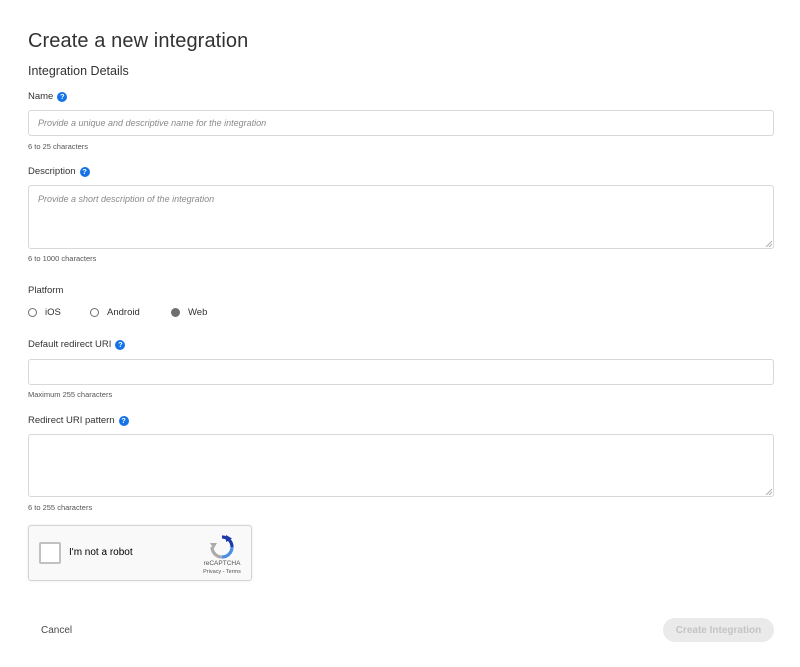 This screenshot has height=667, width=800. Describe the element at coordinates (718, 630) in the screenshot. I see `create-integration-button: Create Integration` at that location.